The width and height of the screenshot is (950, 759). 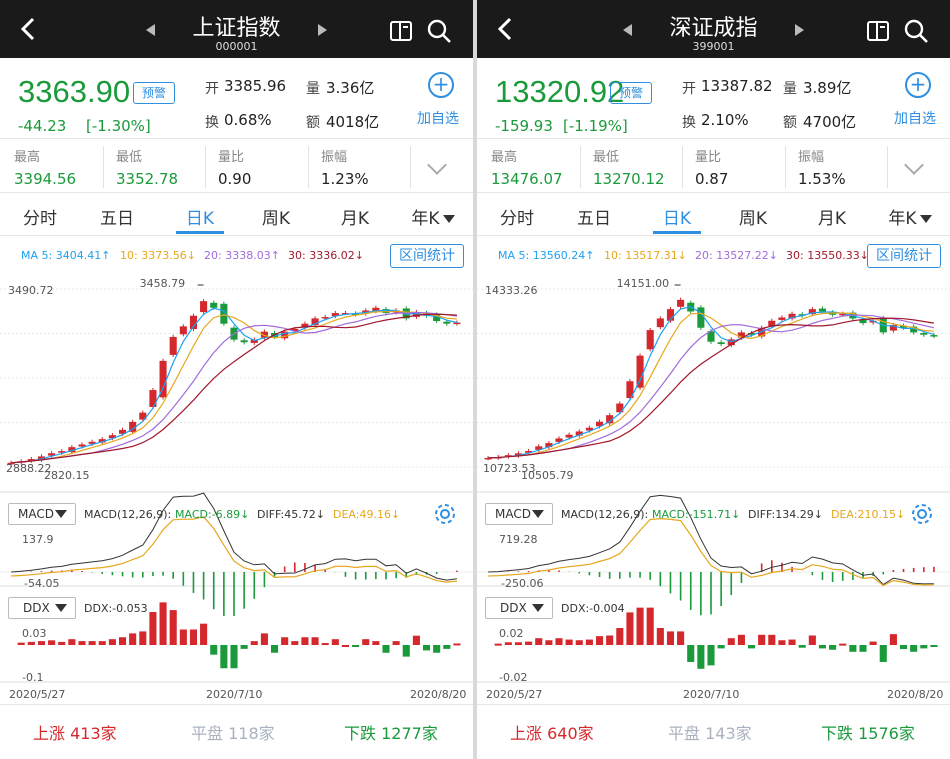 I want to click on ma5-value: MA 5: 13560.24↑, so click(x=546, y=255).